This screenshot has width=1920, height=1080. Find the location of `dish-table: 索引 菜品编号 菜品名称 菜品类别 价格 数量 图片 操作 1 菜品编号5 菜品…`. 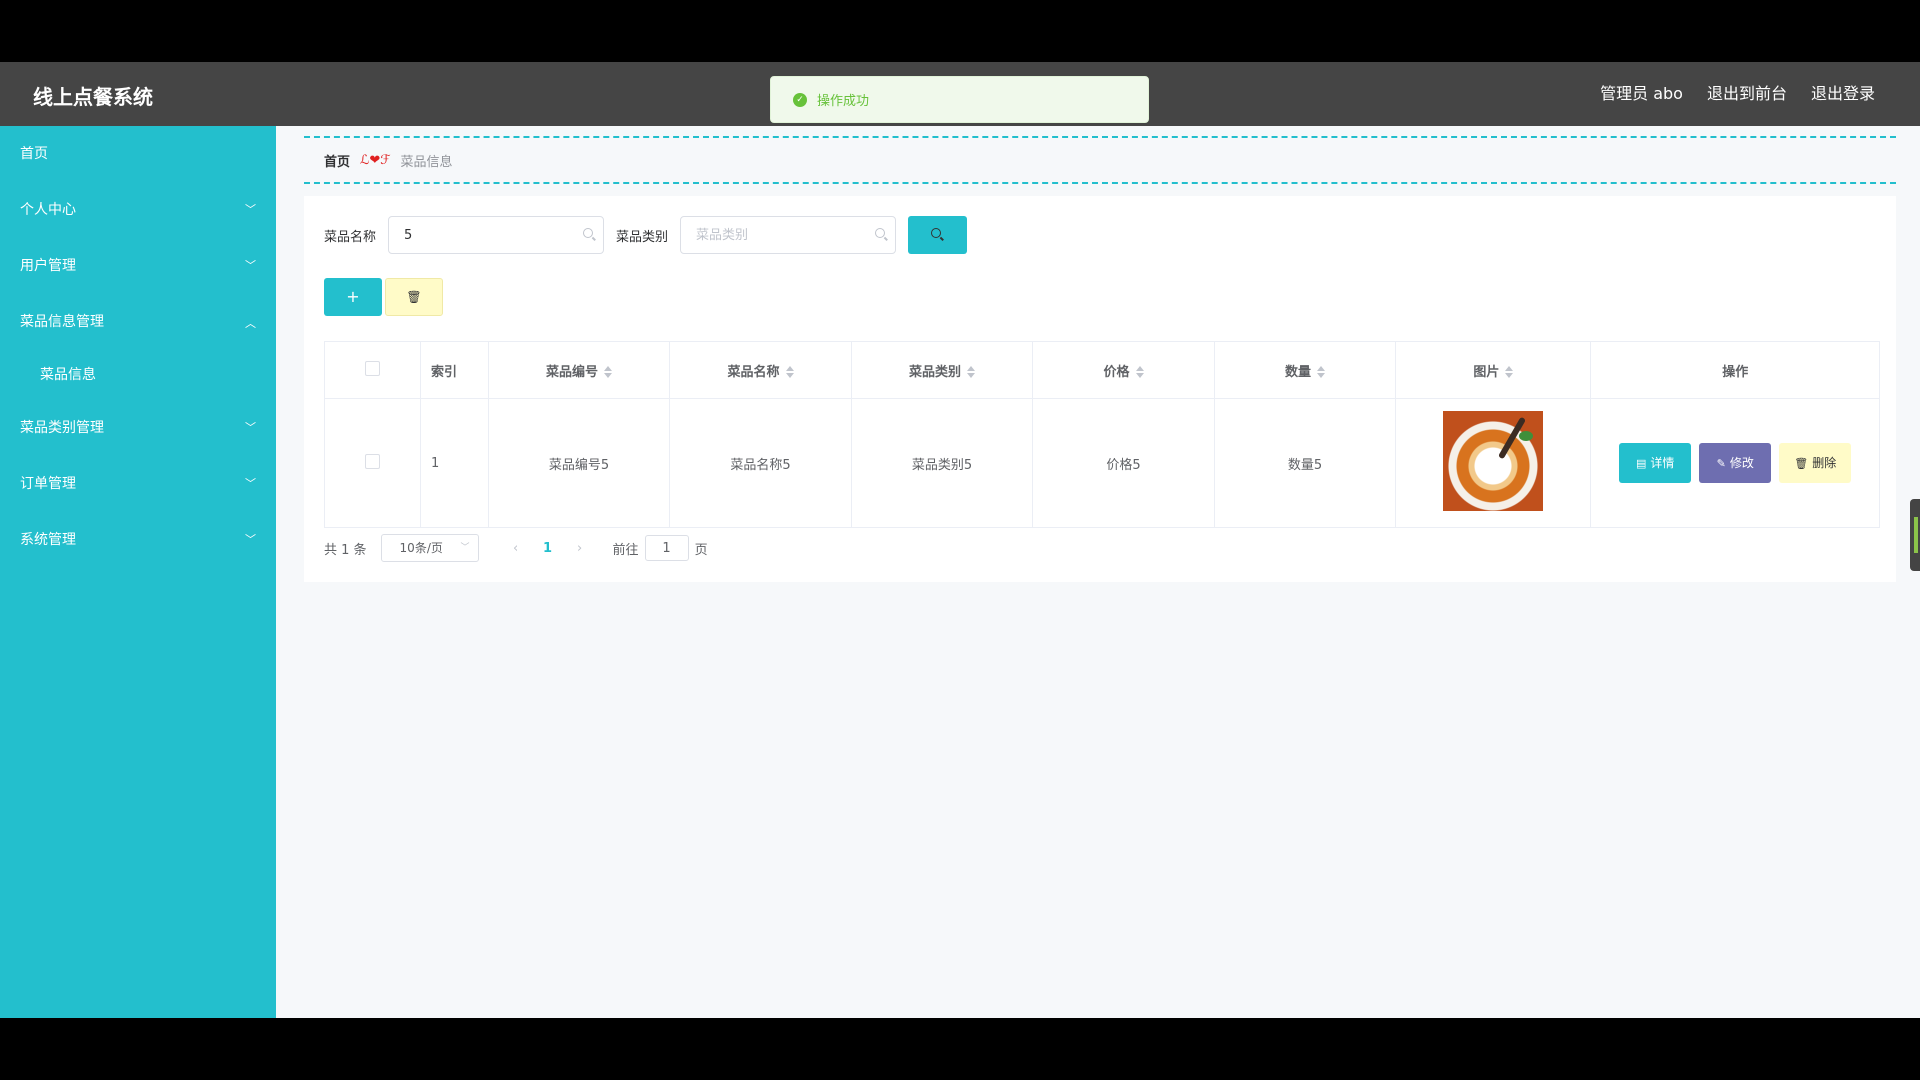

dish-table: 索引 菜品编号 菜品名称 菜品类别 价格 数量 图片 操作 1 菜品编号5 菜品… is located at coordinates (1102, 434).